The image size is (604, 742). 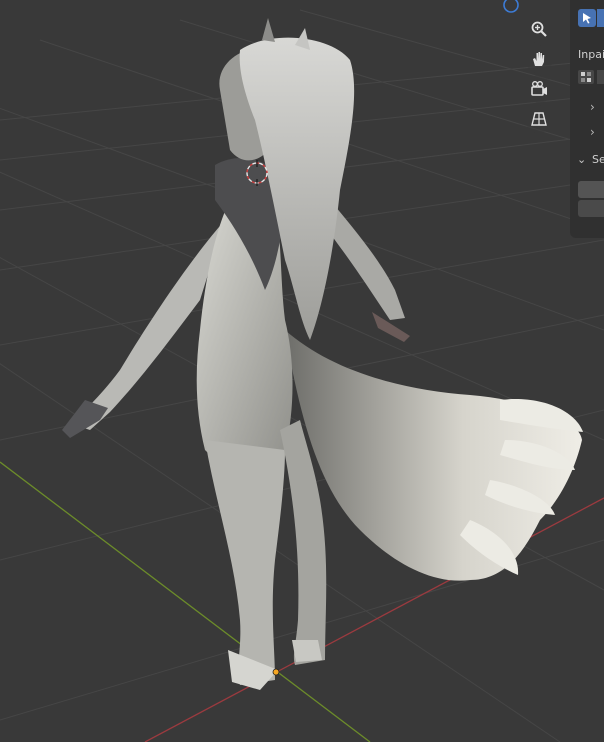 What do you see at coordinates (245, 562) in the screenshot?
I see `left-leg` at bounding box center [245, 562].